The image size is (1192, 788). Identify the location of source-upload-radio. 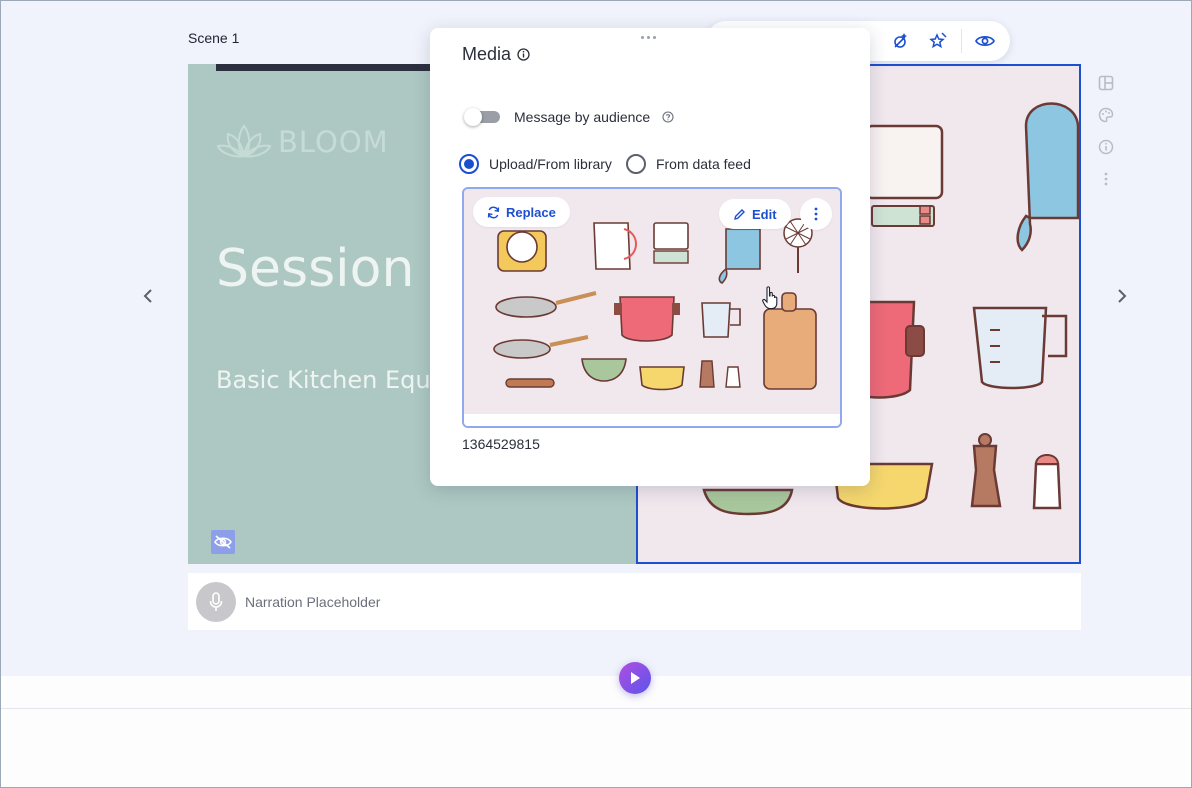
(469, 164).